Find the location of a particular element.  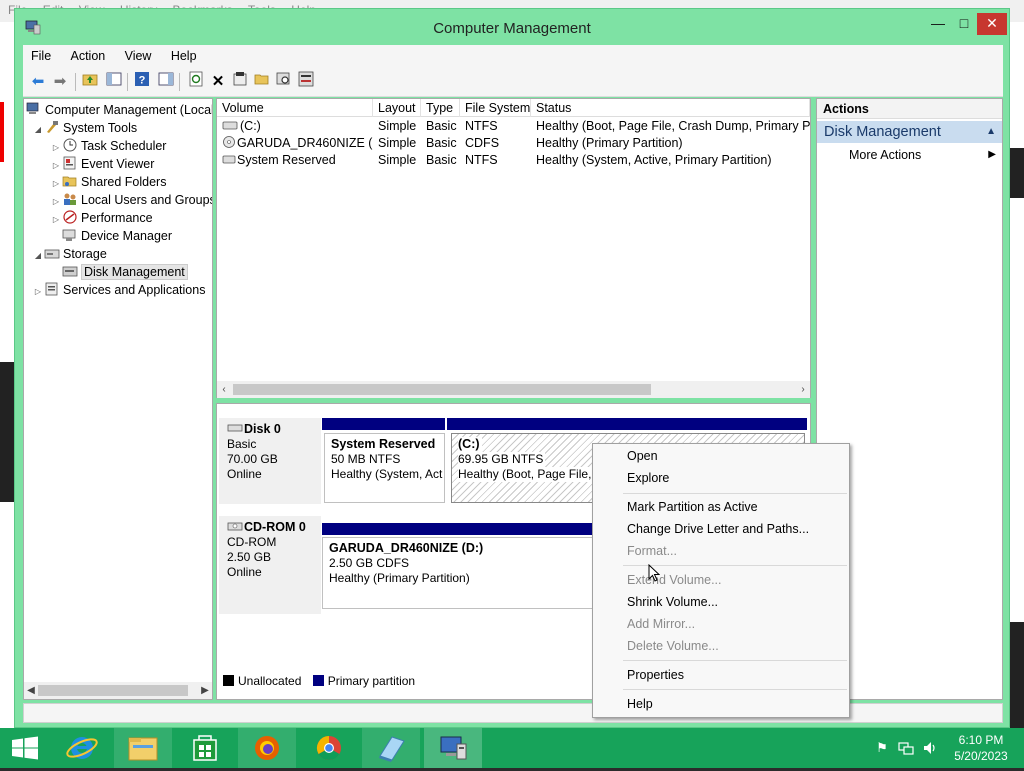

forward-icon: ➡ is located at coordinates (60, 82).